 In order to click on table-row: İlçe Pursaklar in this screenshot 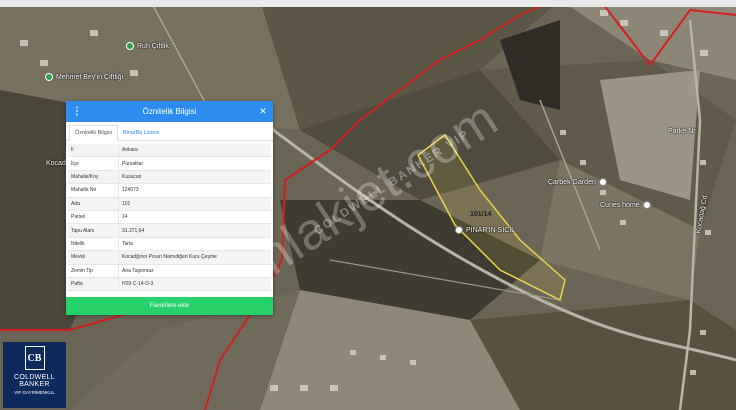, I will do `click(169, 163)`.